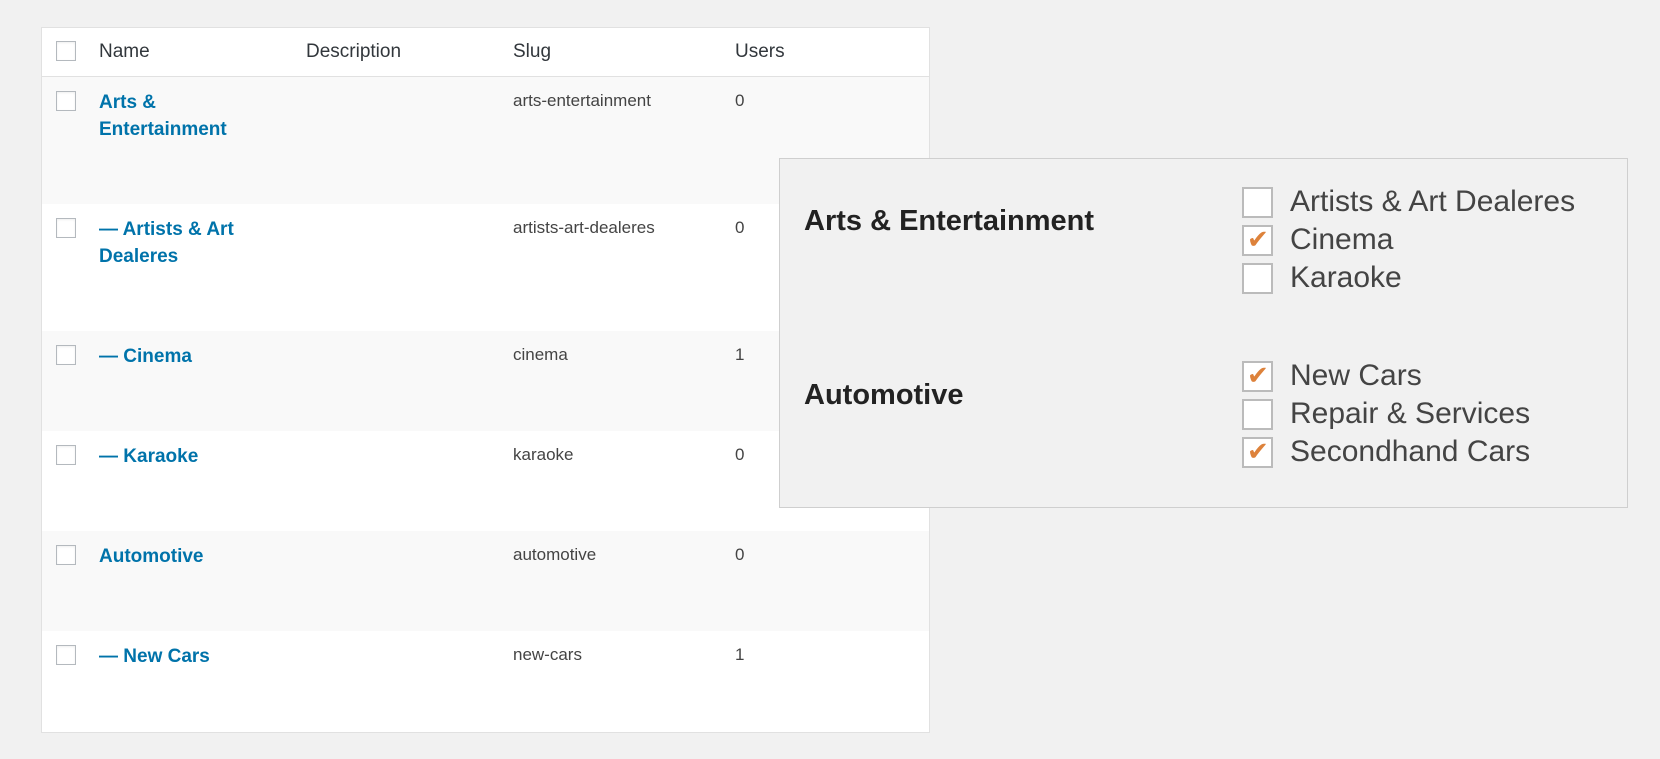  What do you see at coordinates (179, 556) in the screenshot?
I see `term-name-link: Automotive` at bounding box center [179, 556].